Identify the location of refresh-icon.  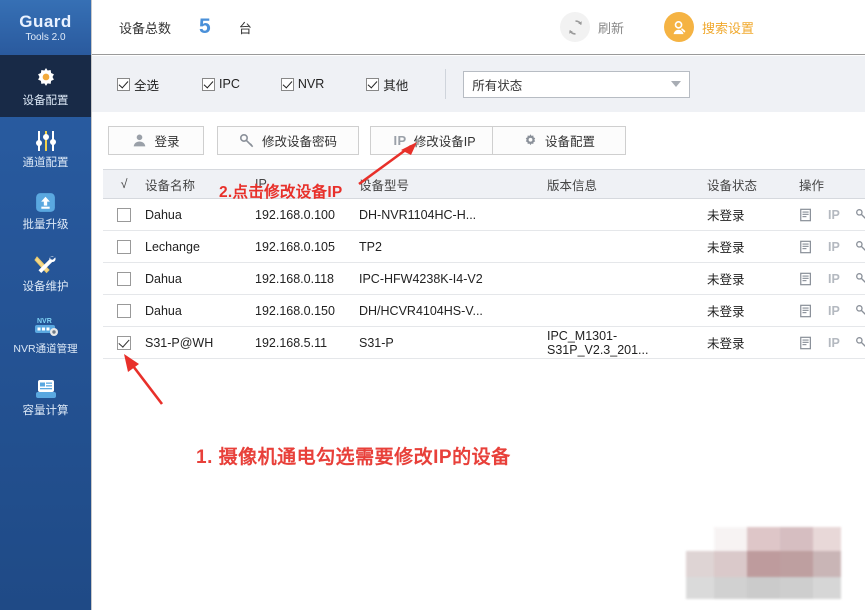
(575, 27).